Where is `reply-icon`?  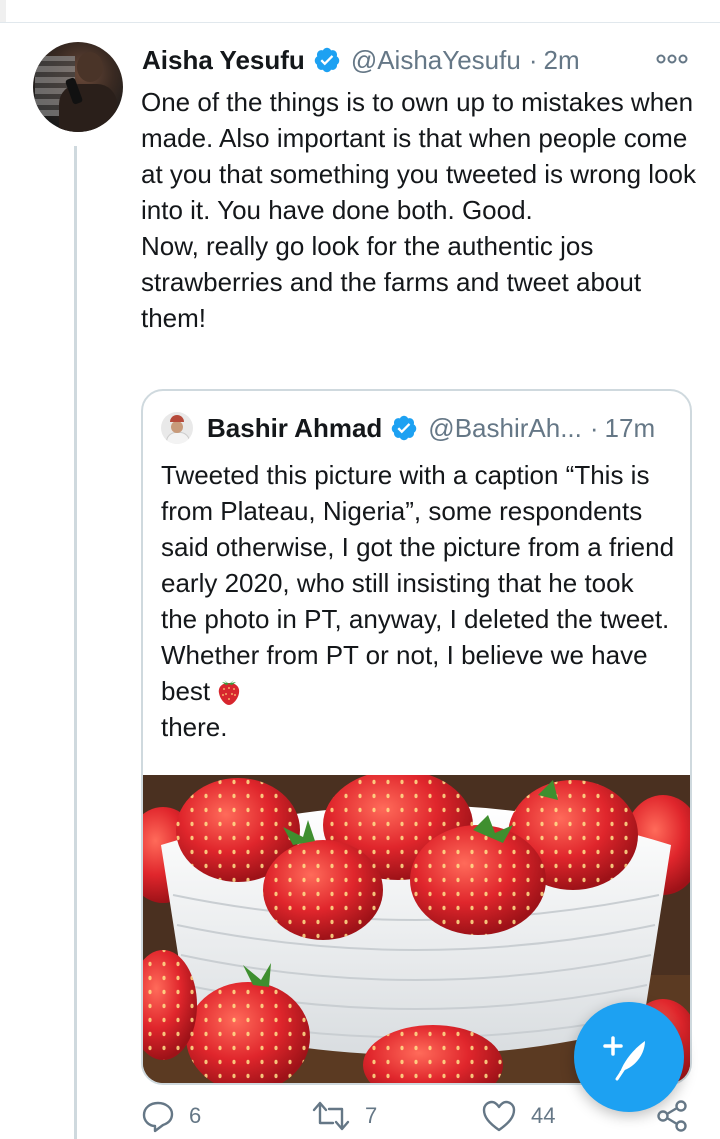
reply-icon is located at coordinates (158, 1117).